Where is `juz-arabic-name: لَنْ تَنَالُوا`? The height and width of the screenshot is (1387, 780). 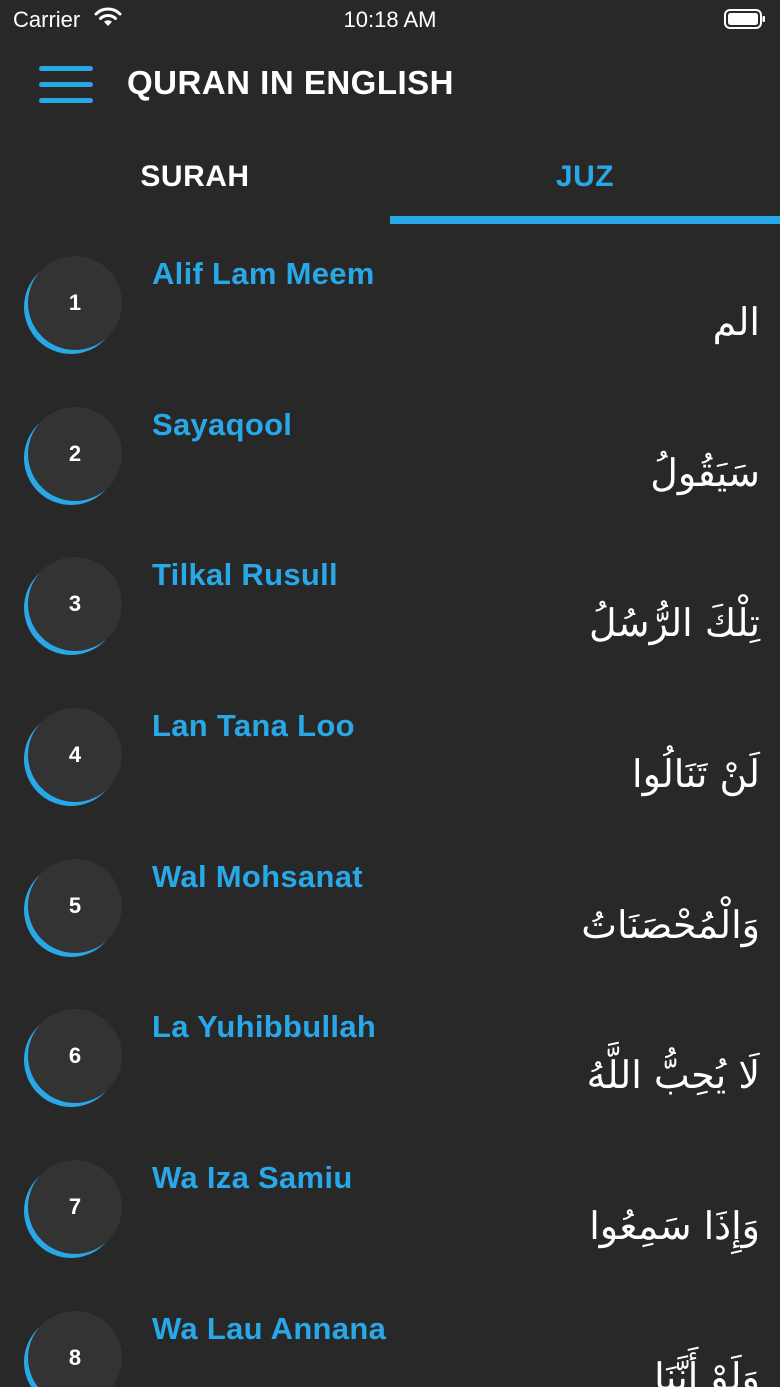 juz-arabic-name: لَنْ تَنَالُوا is located at coordinates (696, 774).